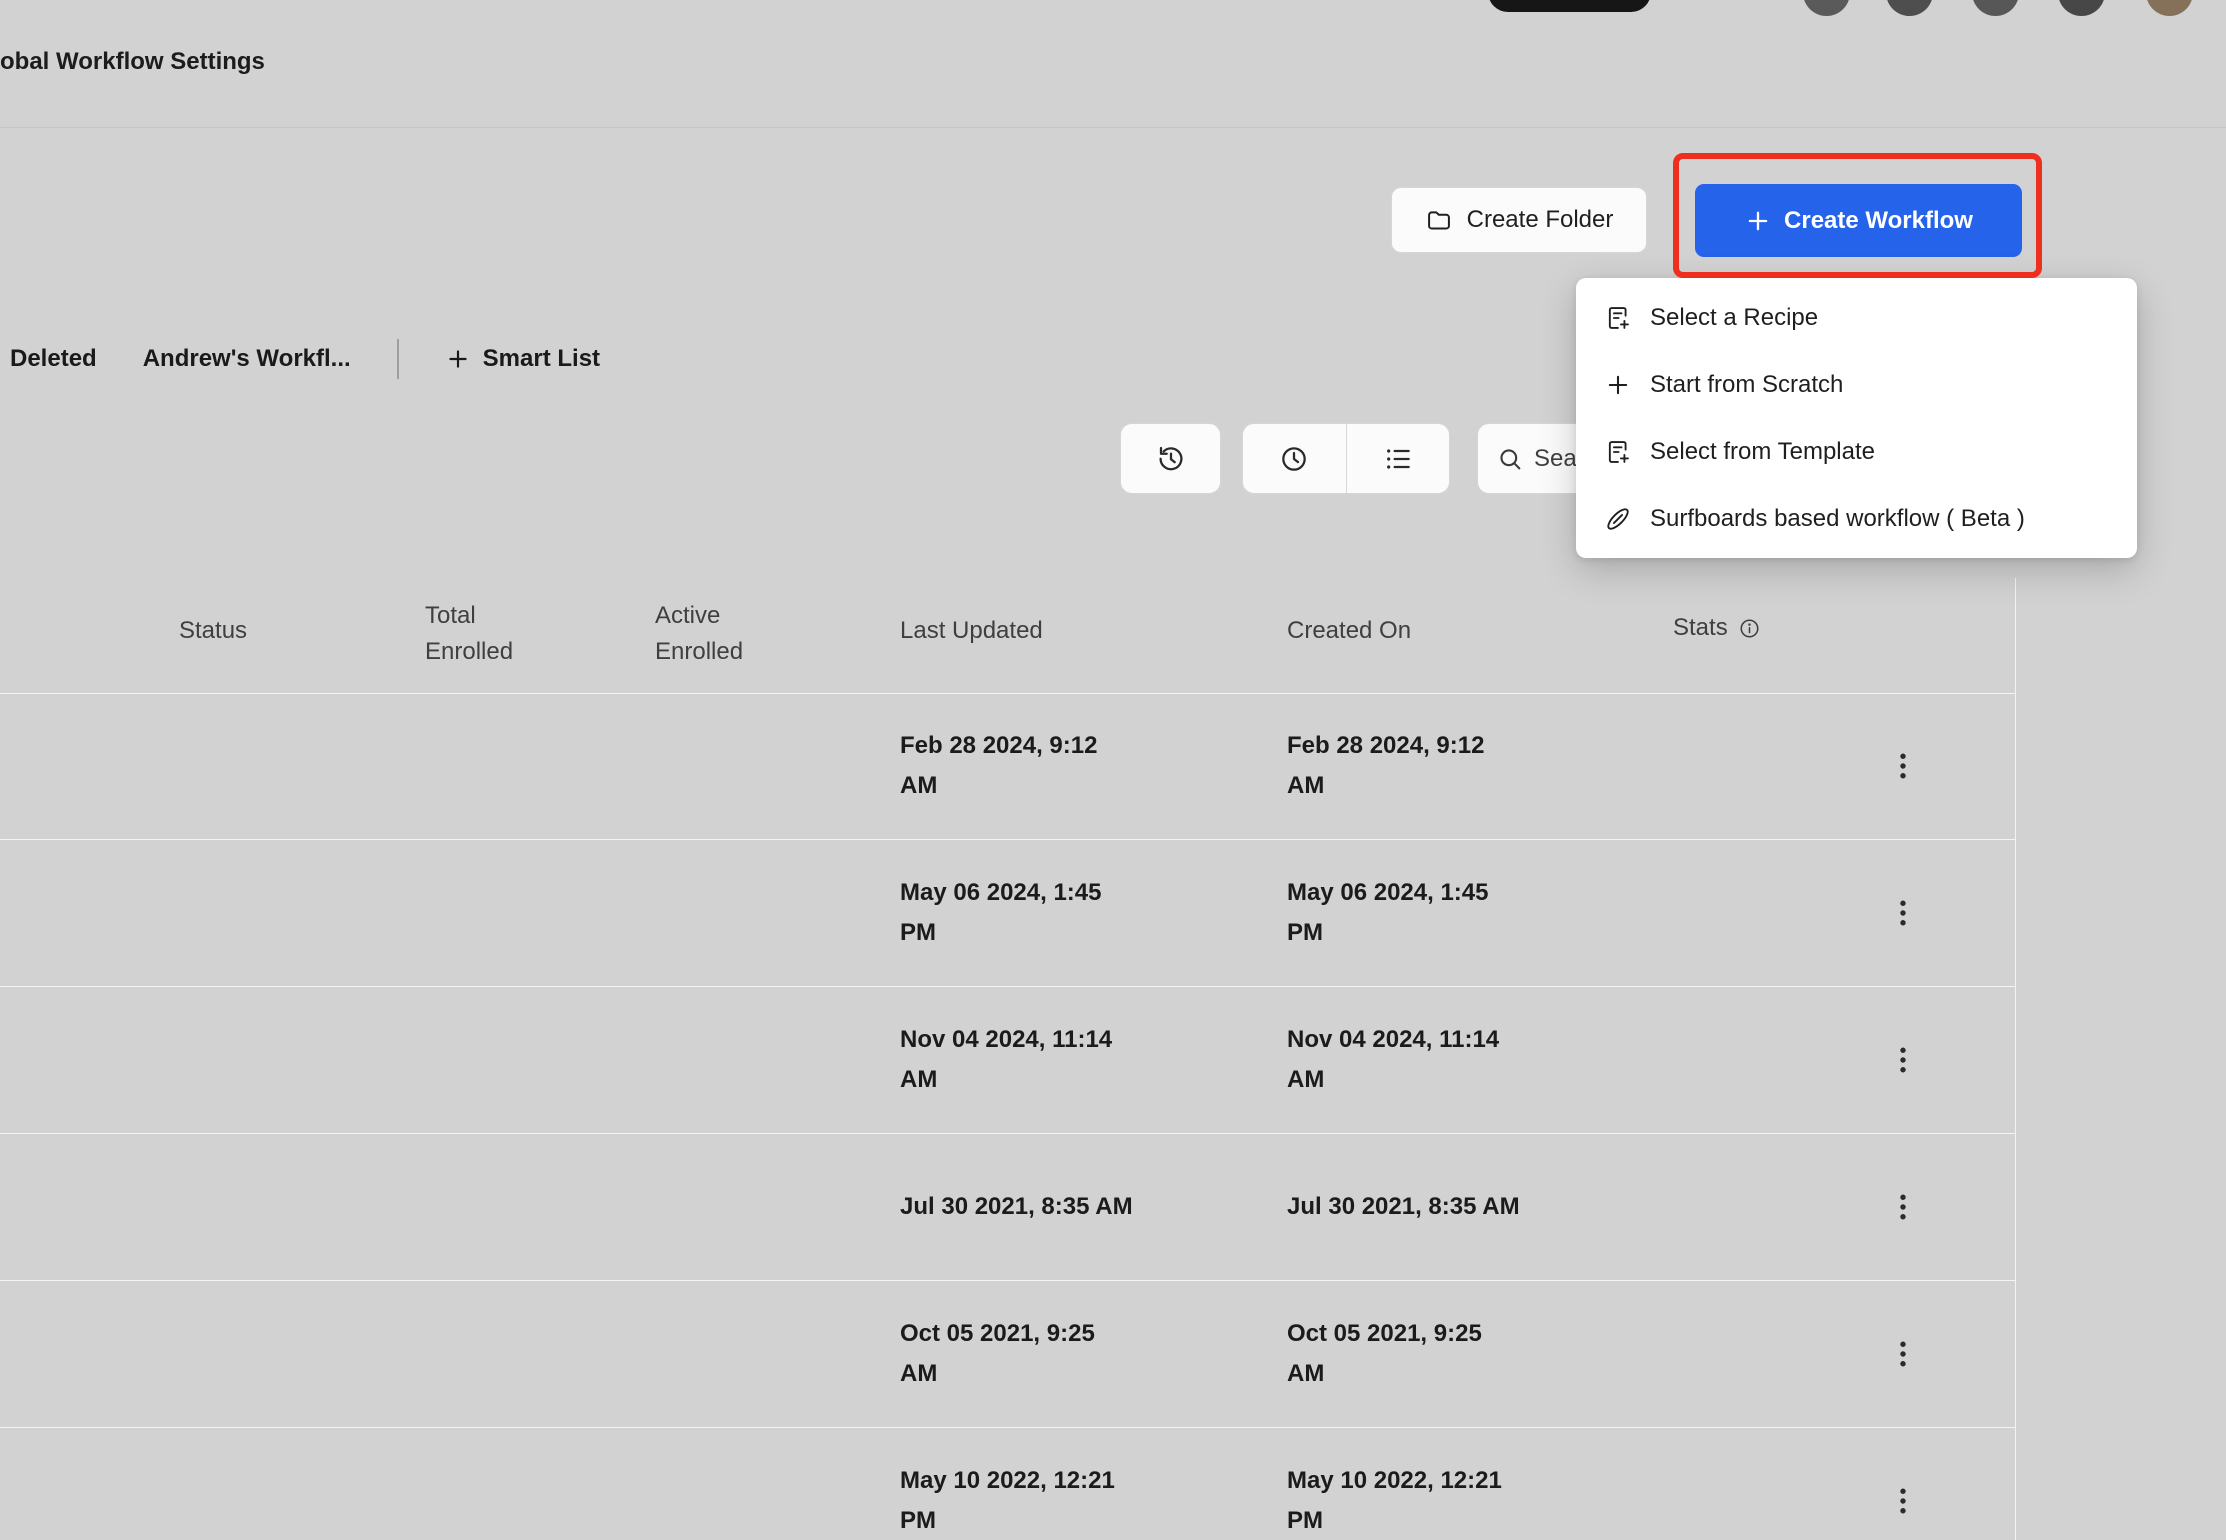  What do you see at coordinates (1113, 127) in the screenshot?
I see `topbar-divider` at bounding box center [1113, 127].